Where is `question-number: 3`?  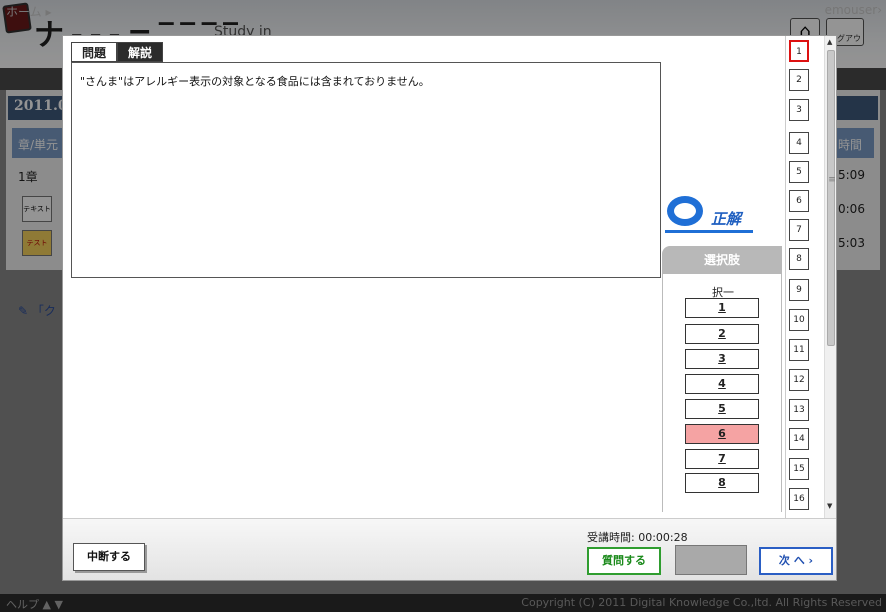 question-number: 3 is located at coordinates (799, 110).